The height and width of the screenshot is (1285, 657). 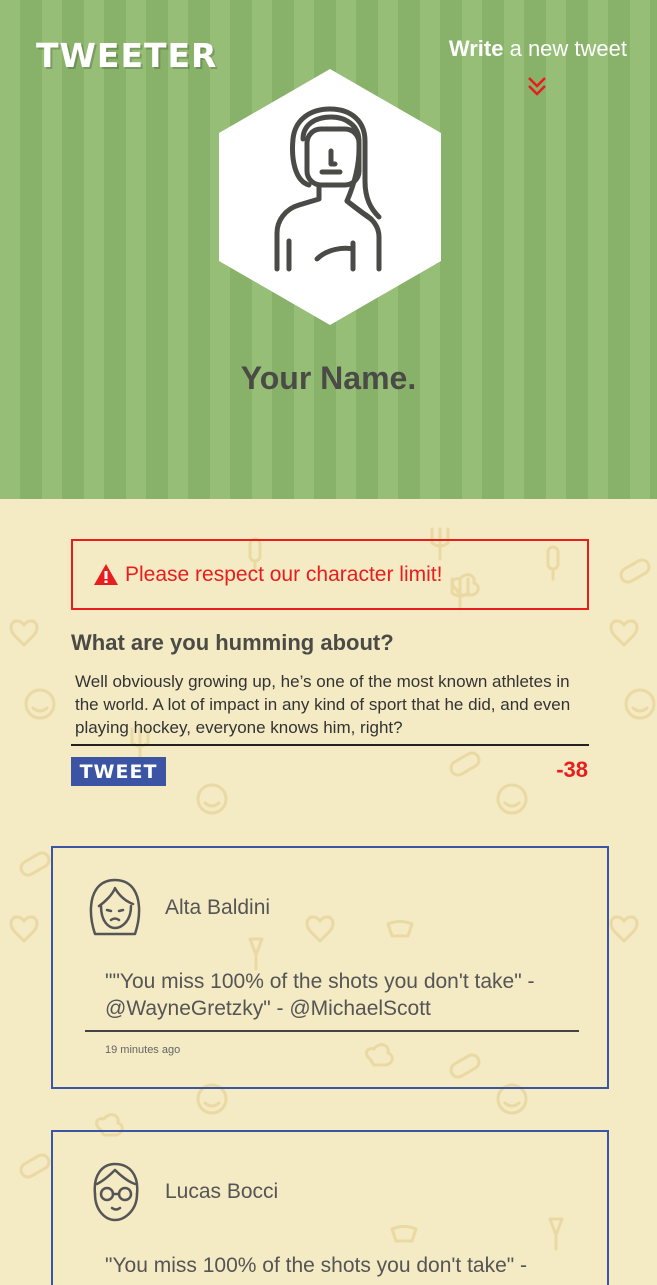 I want to click on character-counter: -38, so click(x=572, y=769).